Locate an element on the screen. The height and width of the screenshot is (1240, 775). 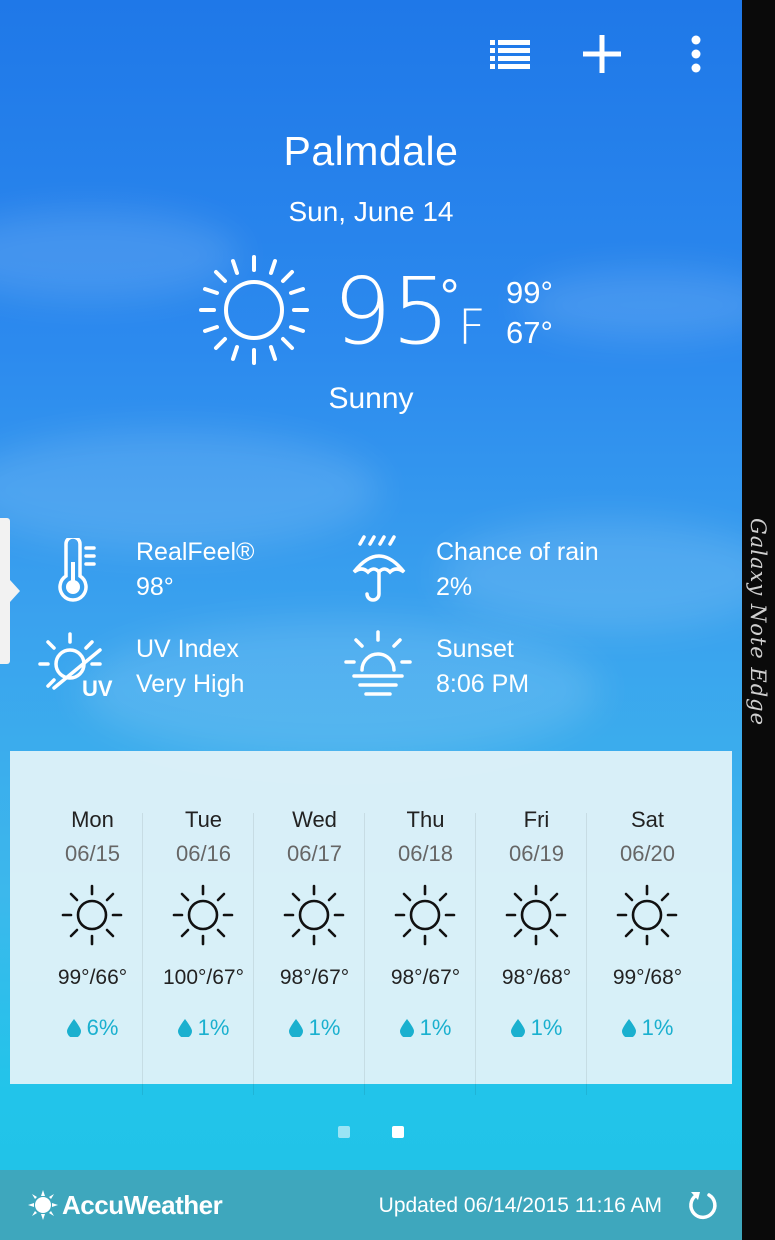
sunset-label: Sunset is located at coordinates (475, 649).